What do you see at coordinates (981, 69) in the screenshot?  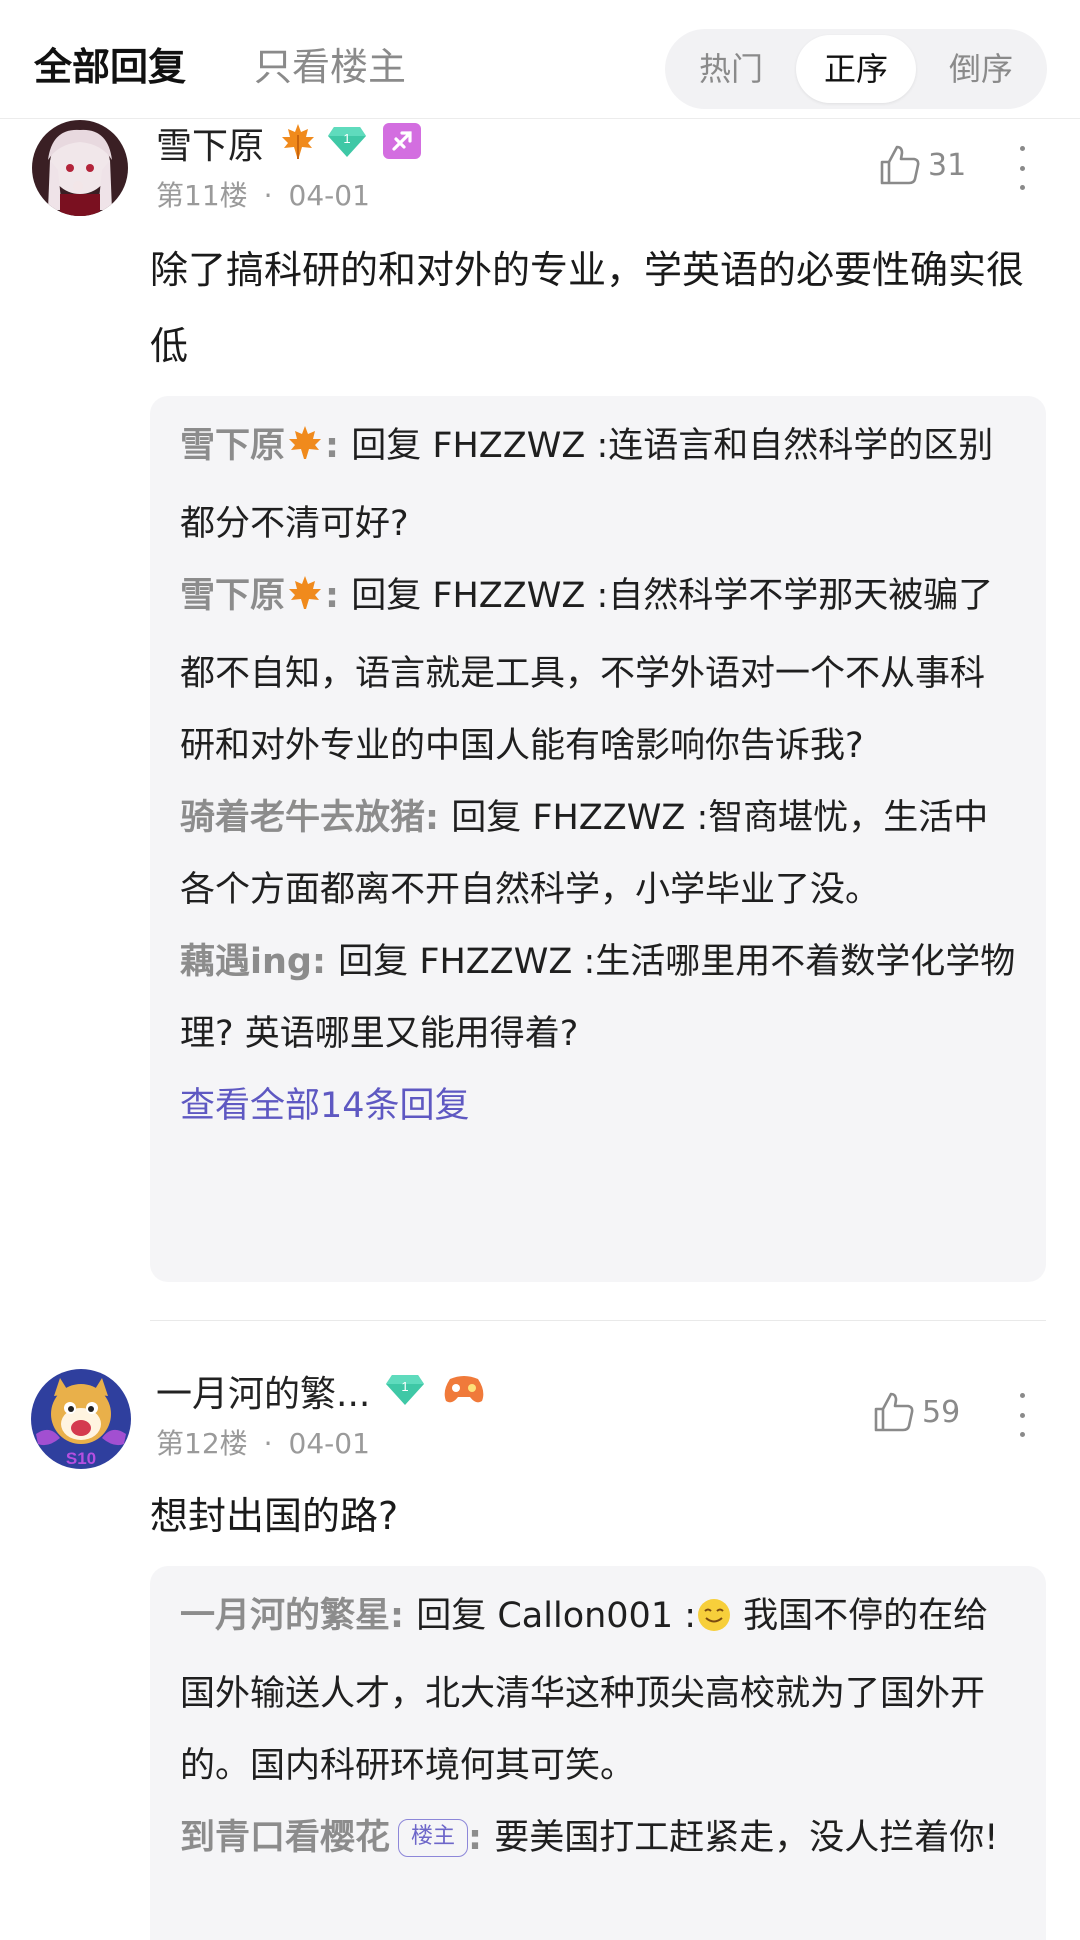 I see `sort-descending-button: 倒序` at bounding box center [981, 69].